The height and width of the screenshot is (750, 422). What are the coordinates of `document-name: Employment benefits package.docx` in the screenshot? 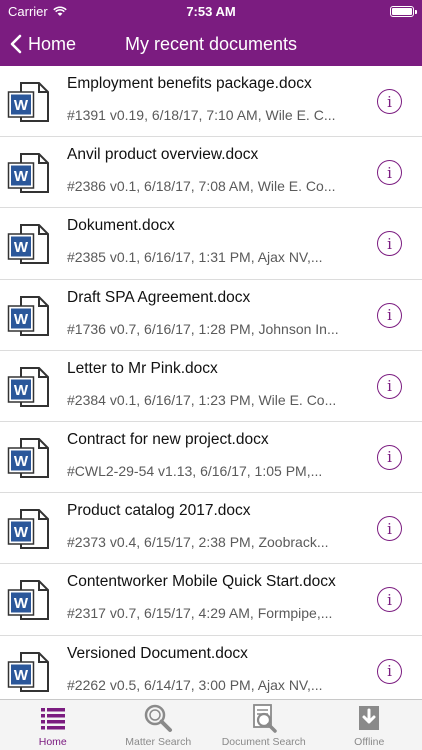 It's located at (189, 83).